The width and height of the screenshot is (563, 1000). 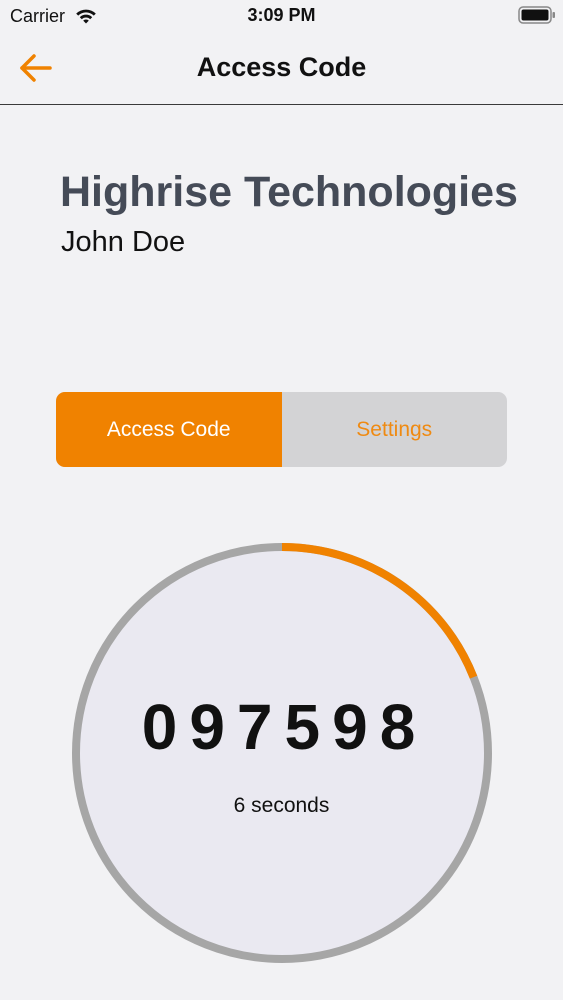 I want to click on tab-access-code: Access Code, so click(x=169, y=429).